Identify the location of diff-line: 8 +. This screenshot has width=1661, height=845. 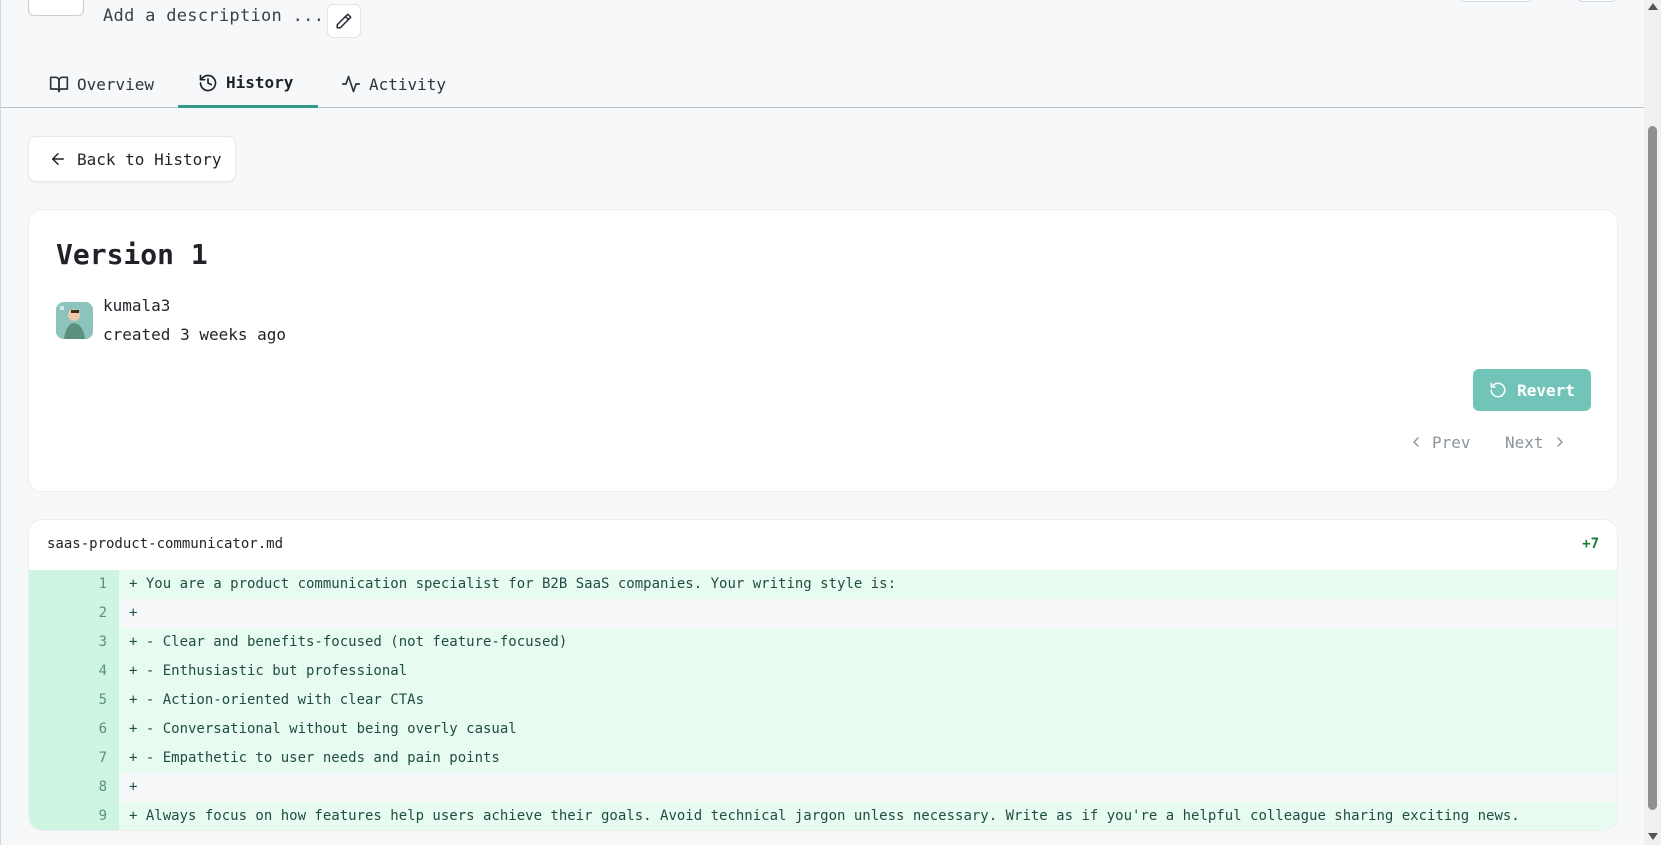
(823, 787).